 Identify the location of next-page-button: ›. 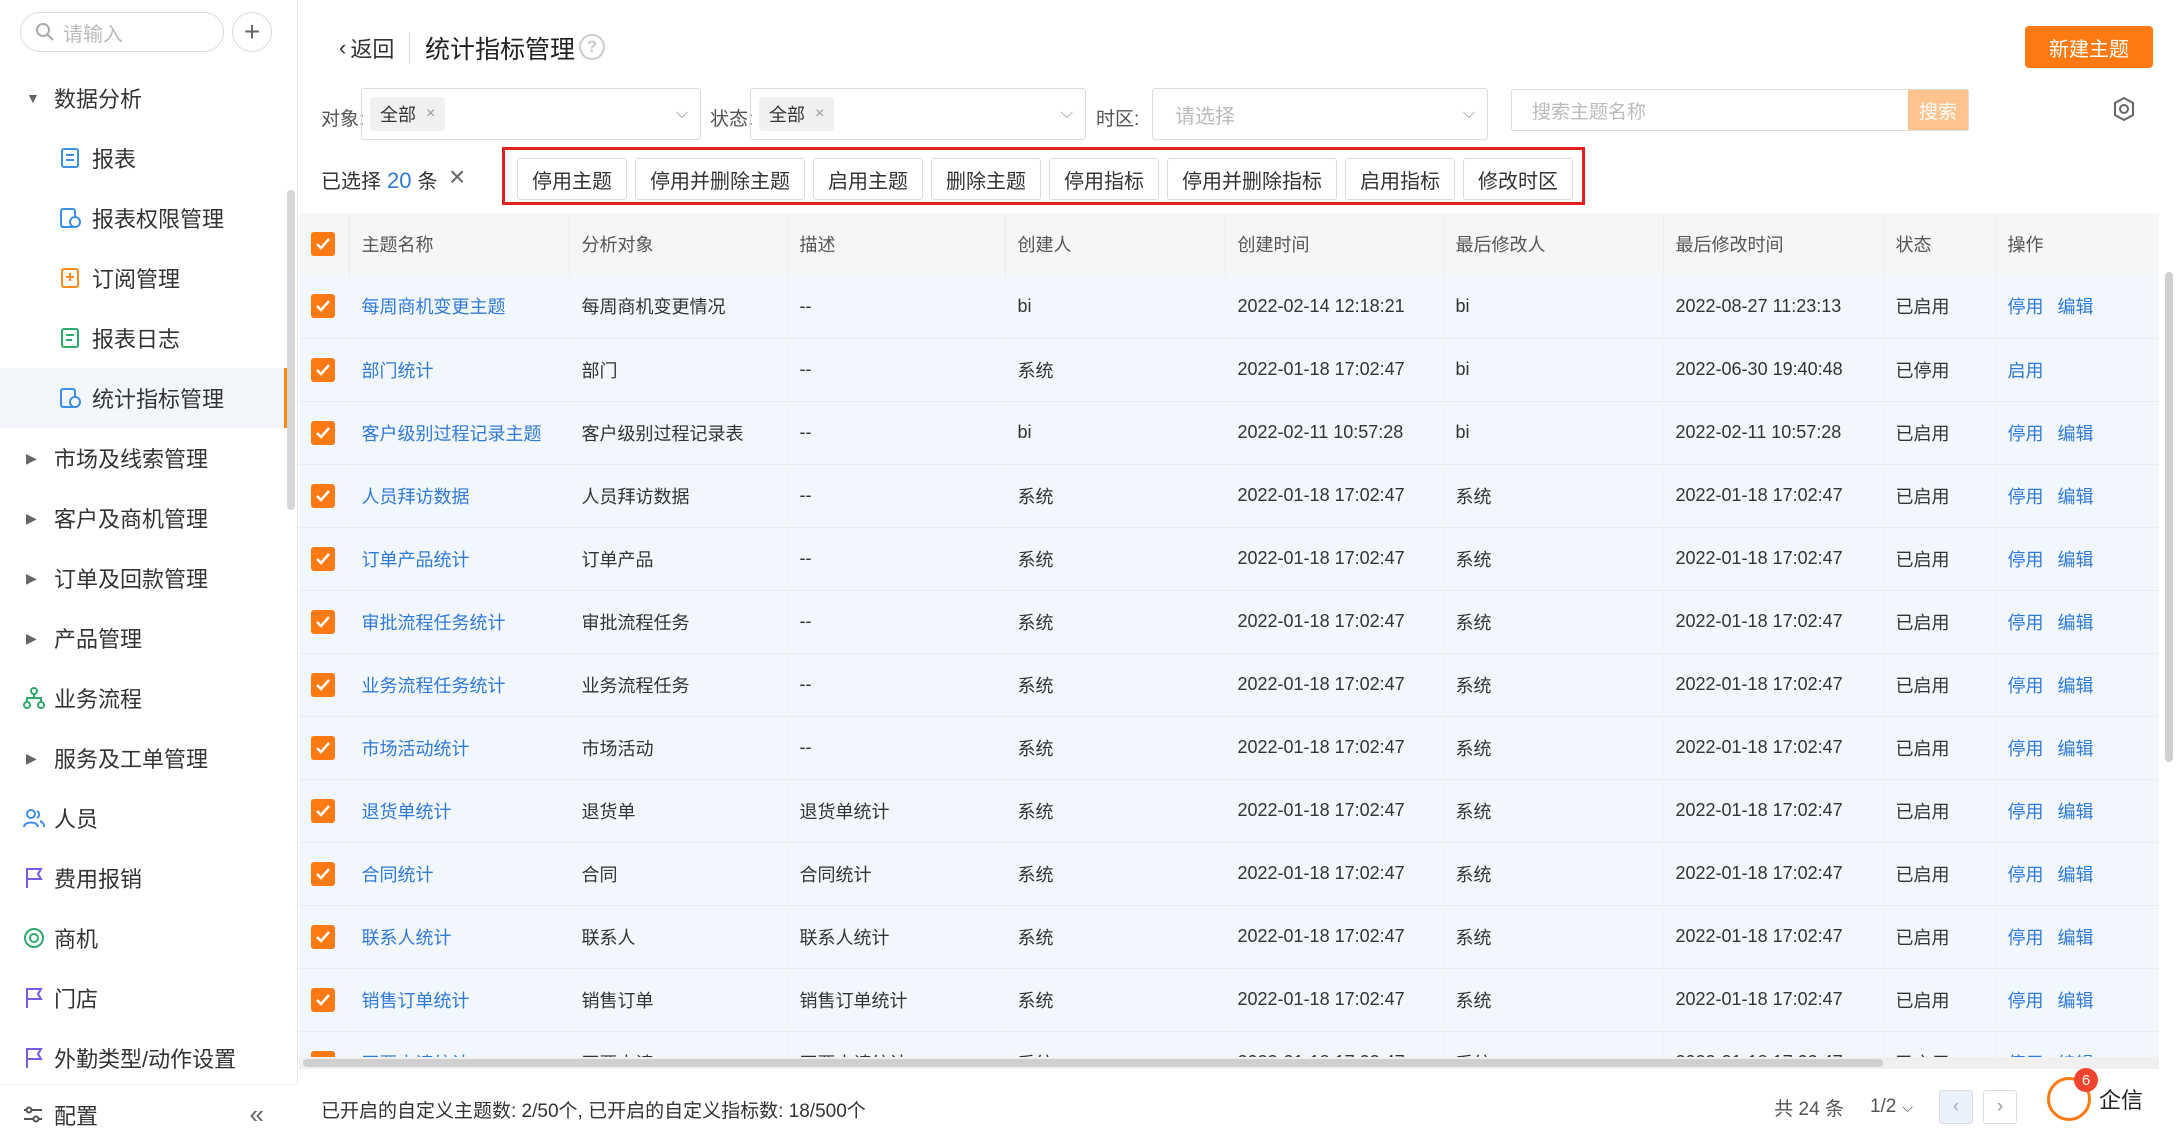
(2000, 1107).